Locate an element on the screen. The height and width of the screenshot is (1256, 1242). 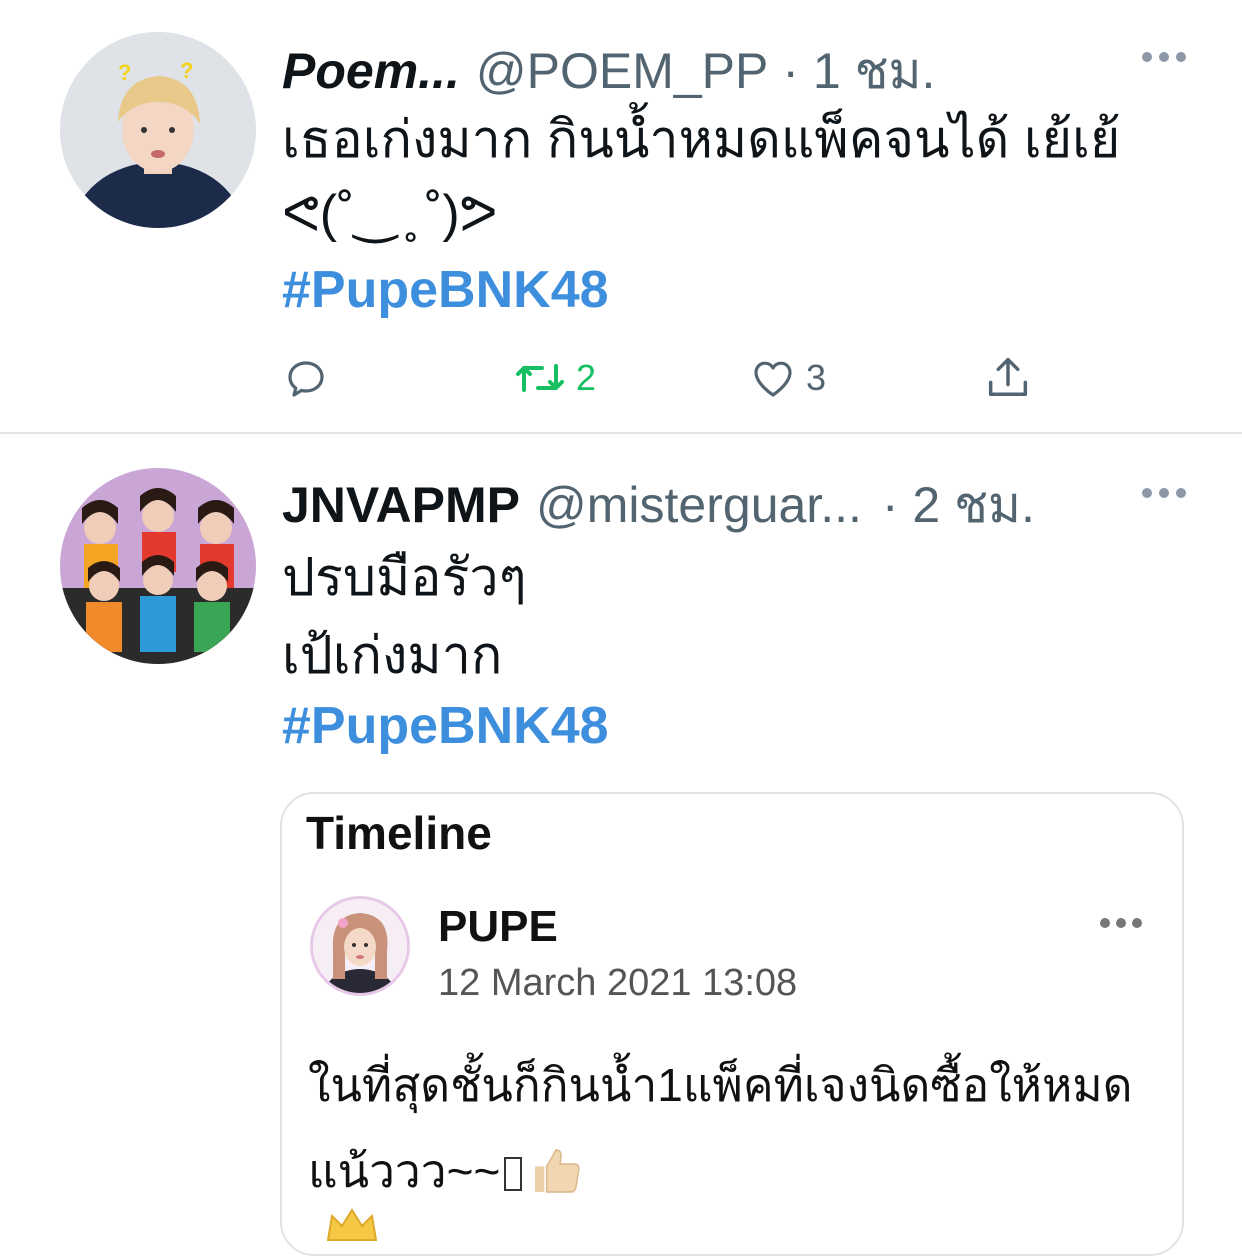
heart-icon is located at coordinates (773, 379).